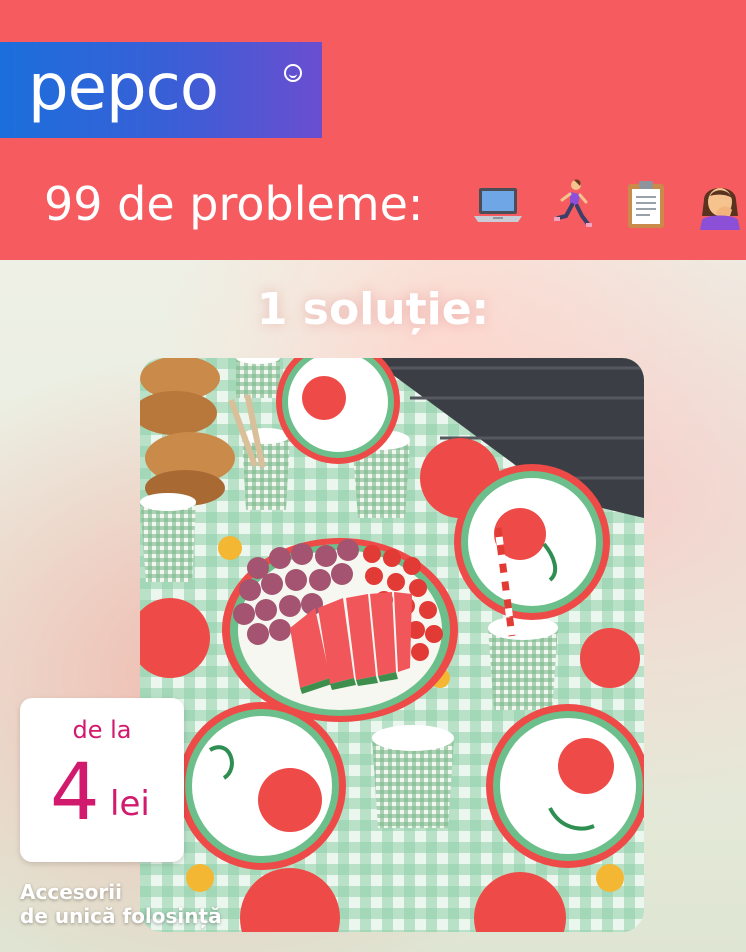  What do you see at coordinates (75, 793) in the screenshot?
I see `price-amount: 4` at bounding box center [75, 793].